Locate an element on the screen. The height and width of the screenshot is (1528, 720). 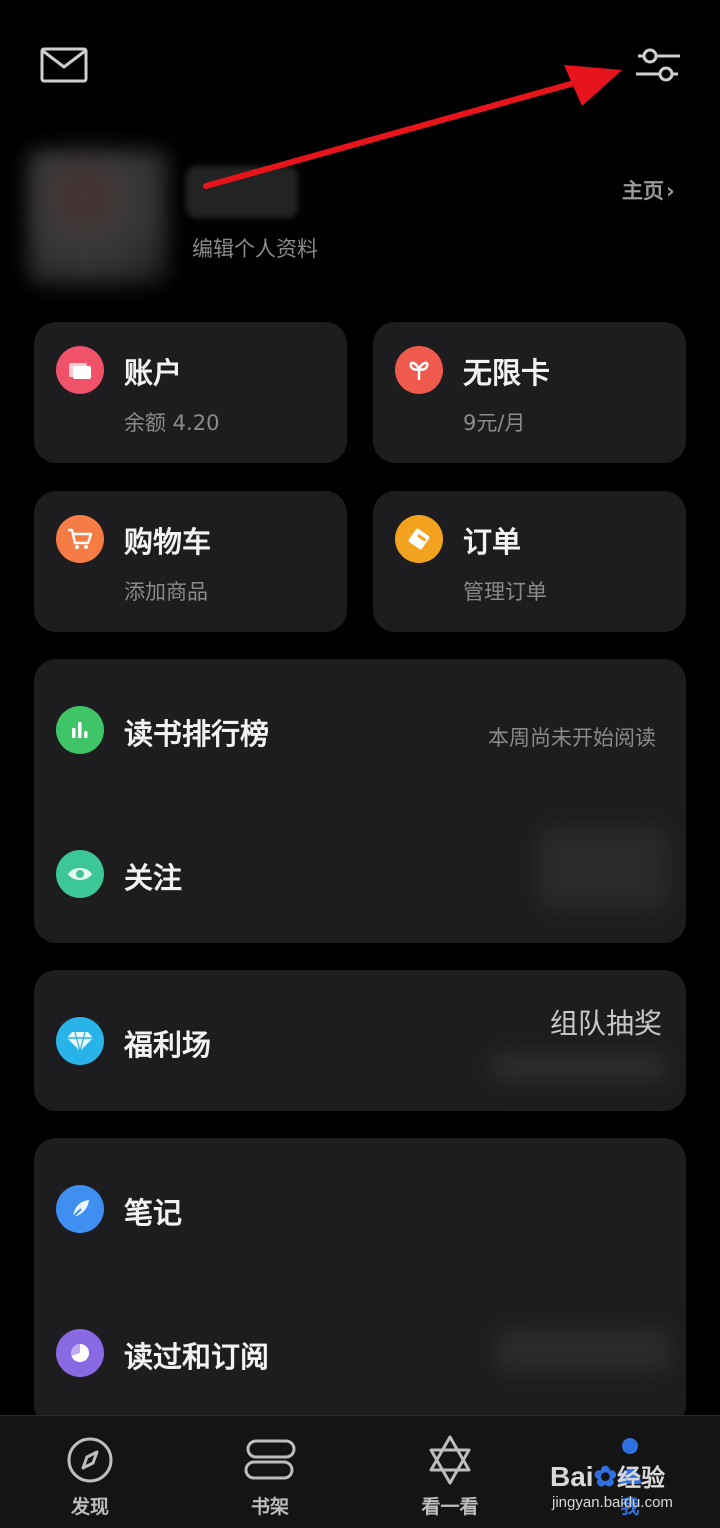
cart-tile: 购物车 添加商品 is located at coordinates (190, 561).